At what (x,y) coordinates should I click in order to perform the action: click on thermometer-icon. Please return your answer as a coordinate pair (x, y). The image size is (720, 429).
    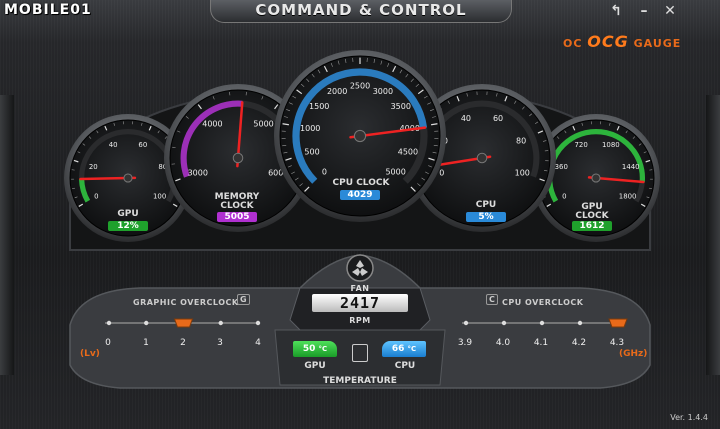
    Looking at the image, I should click on (360, 353).